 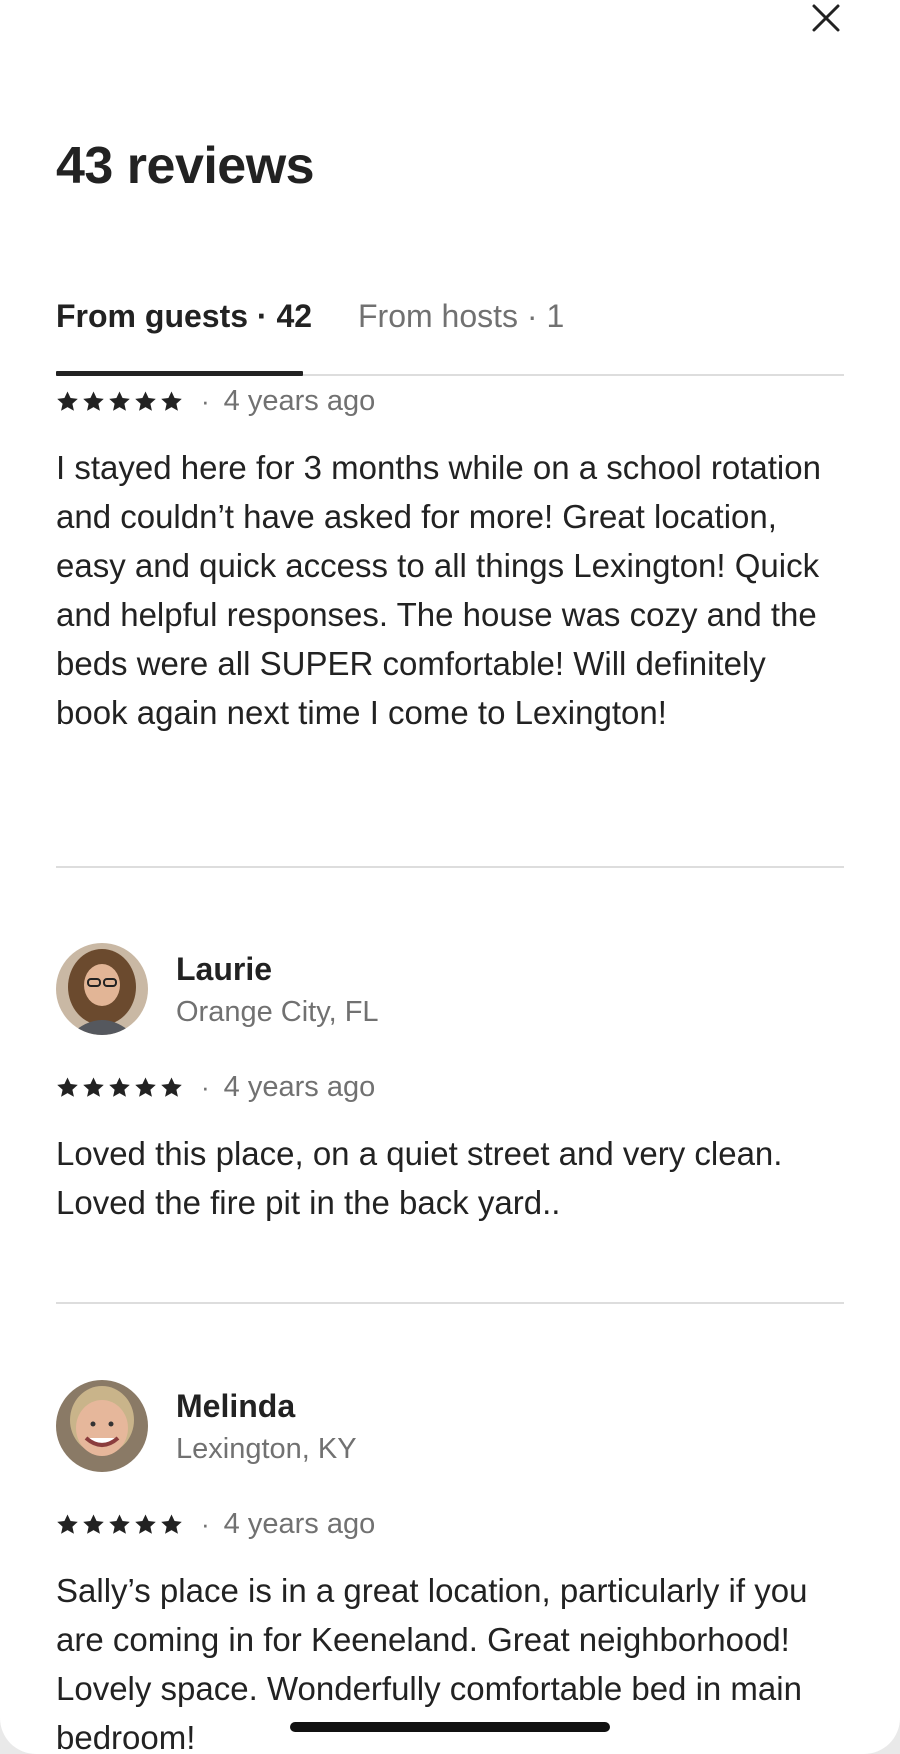 I want to click on tab-from-hosts: From hosts · 1, so click(x=461, y=332).